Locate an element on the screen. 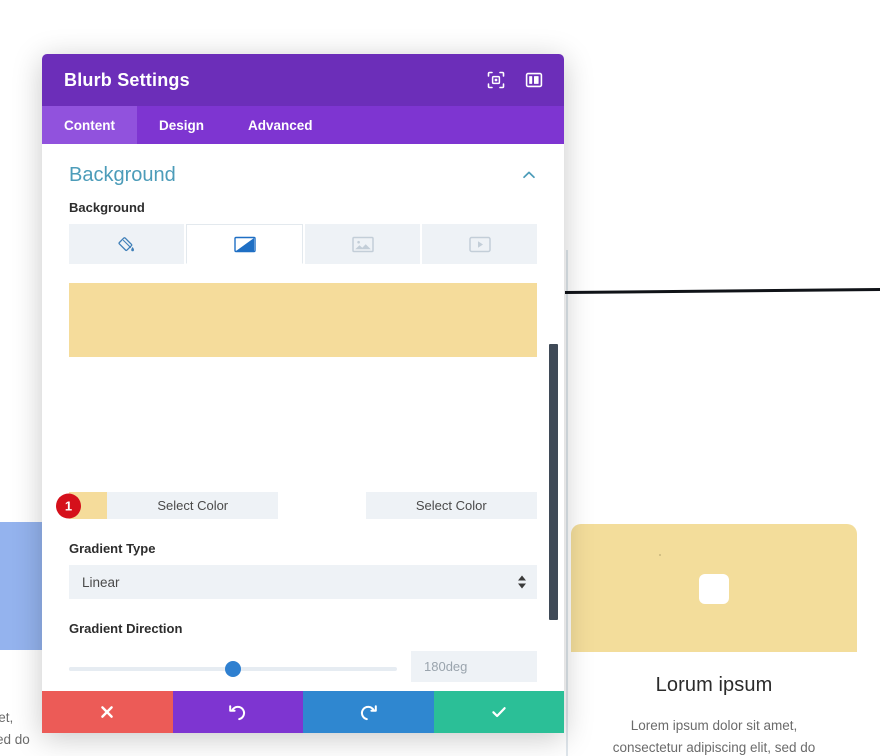 This screenshot has height=756, width=880. gradient-preview is located at coordinates (303, 320).